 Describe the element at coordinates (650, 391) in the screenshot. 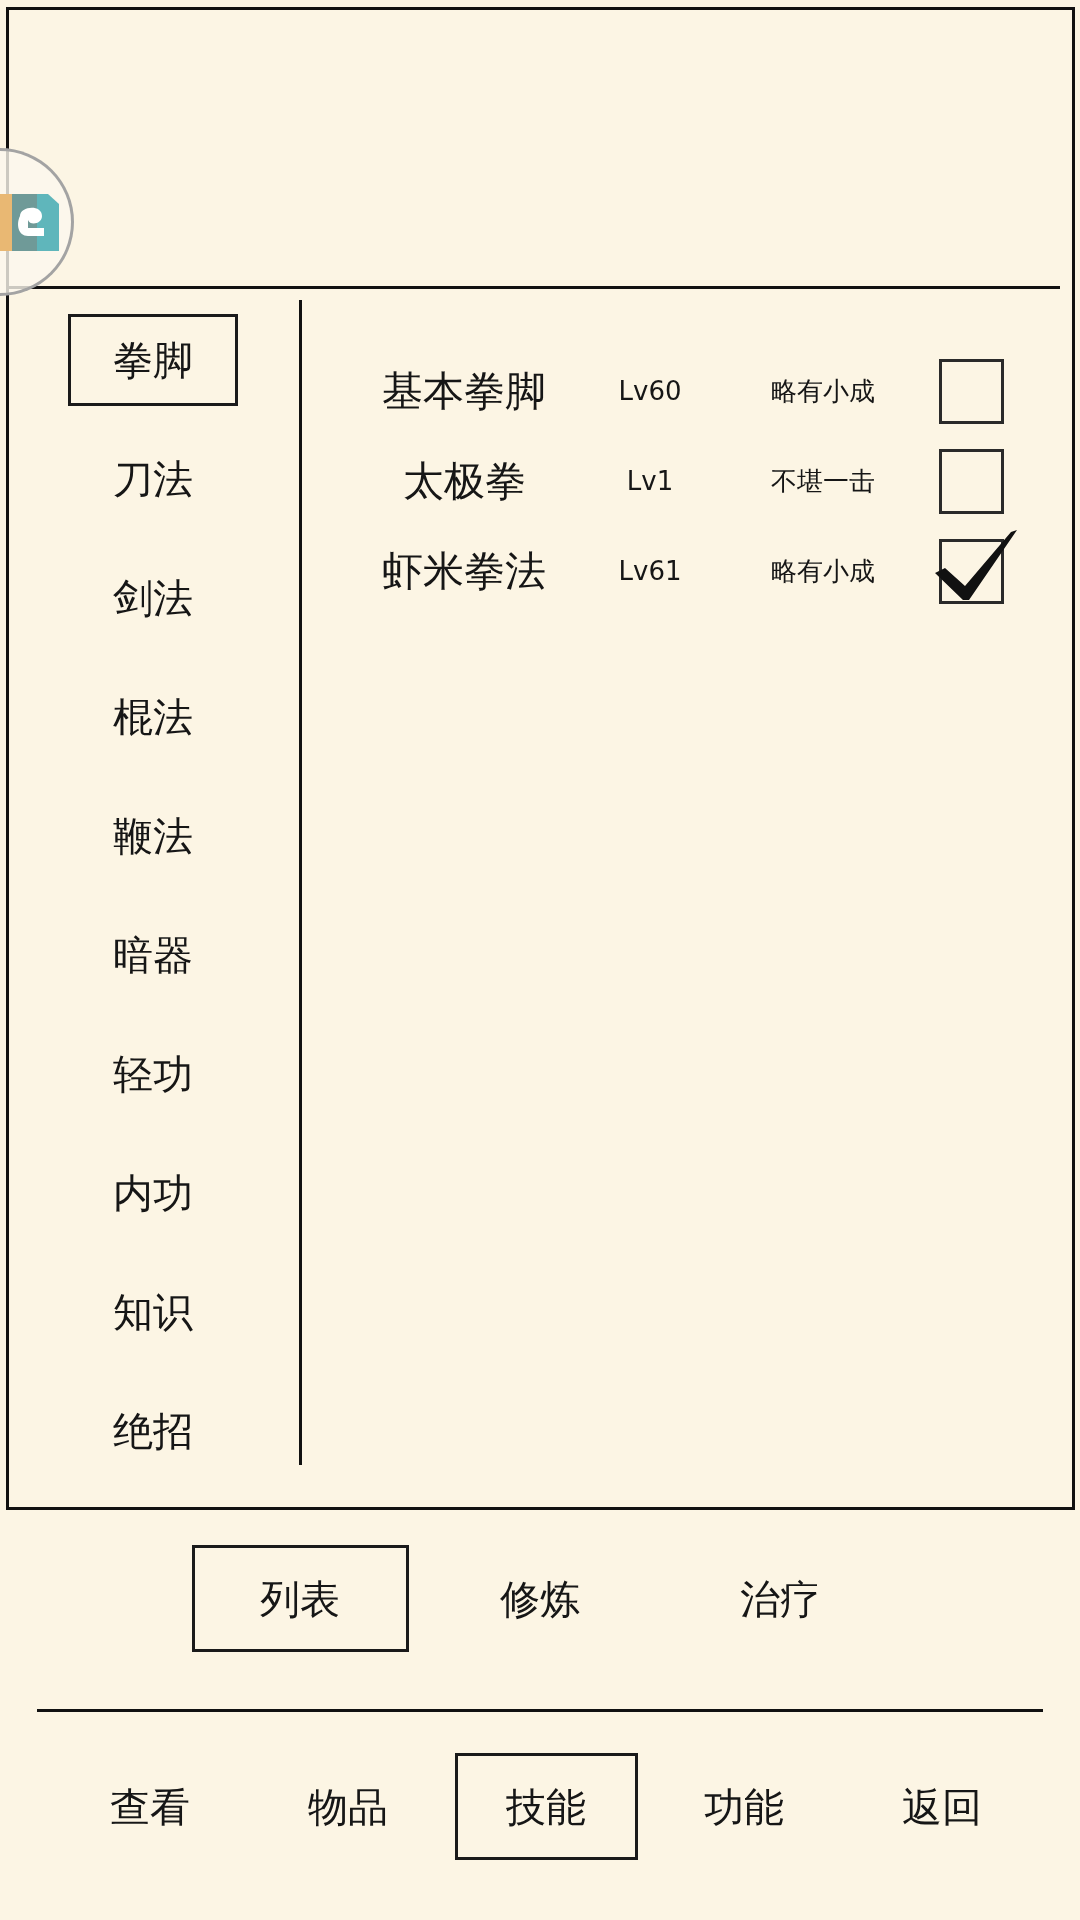

I see `skill-level: Lv60` at that location.